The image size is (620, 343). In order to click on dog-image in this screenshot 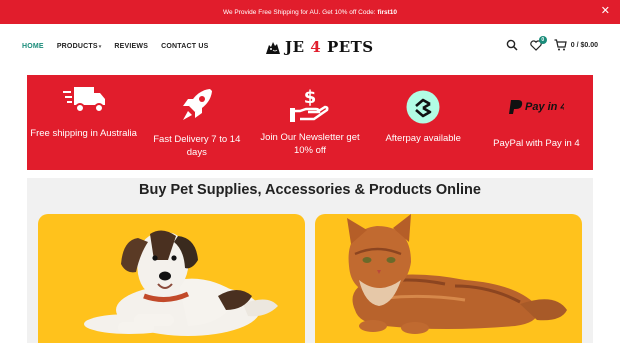, I will do `click(181, 283)`.